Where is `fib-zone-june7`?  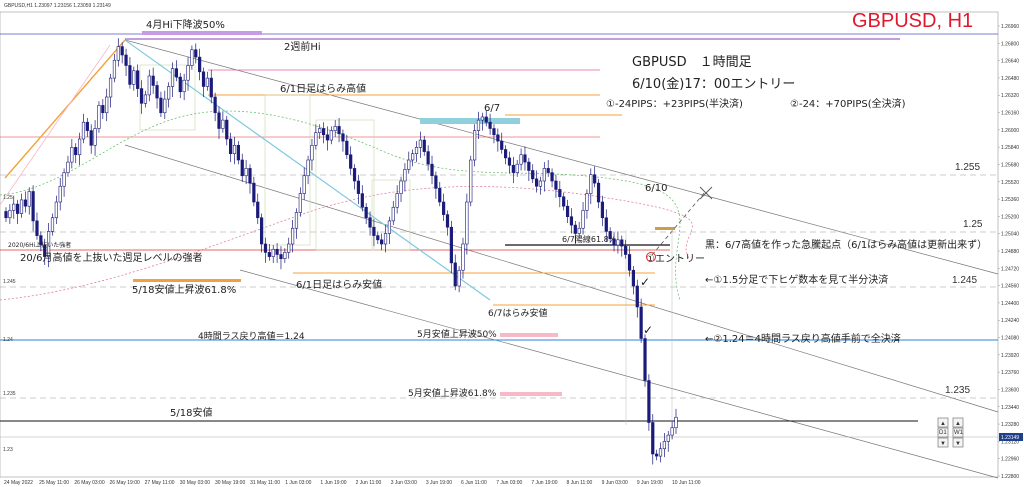
fib-zone-june7 is located at coordinates (470, 121).